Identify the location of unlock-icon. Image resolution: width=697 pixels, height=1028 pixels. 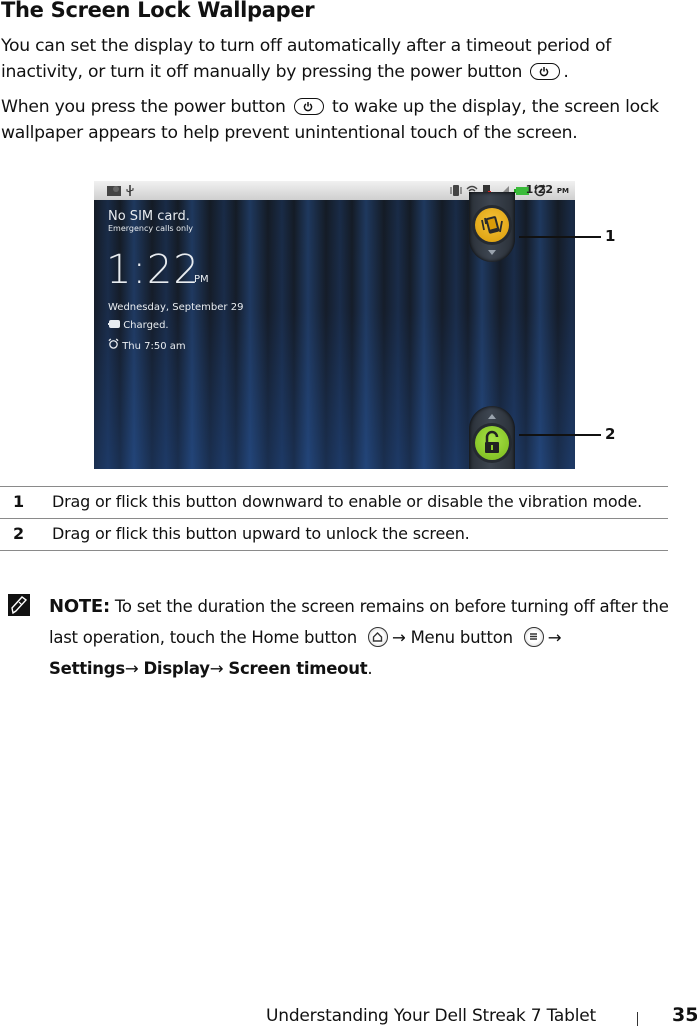
(492, 441).